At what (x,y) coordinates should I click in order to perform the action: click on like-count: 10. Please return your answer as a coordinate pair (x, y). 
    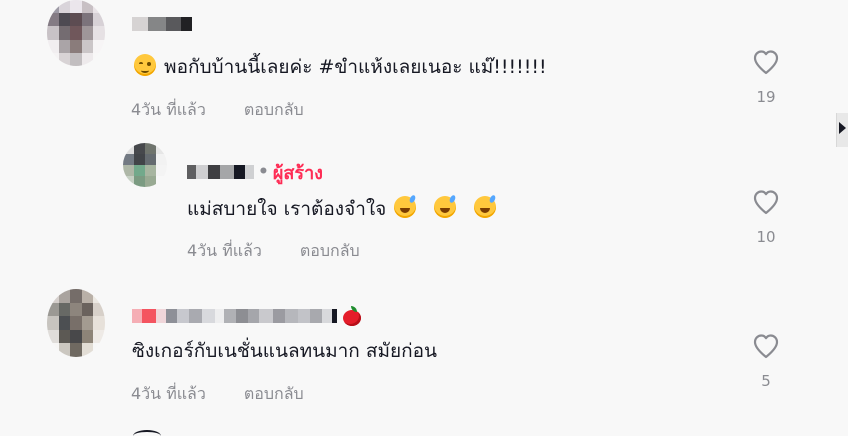
    Looking at the image, I should click on (766, 237).